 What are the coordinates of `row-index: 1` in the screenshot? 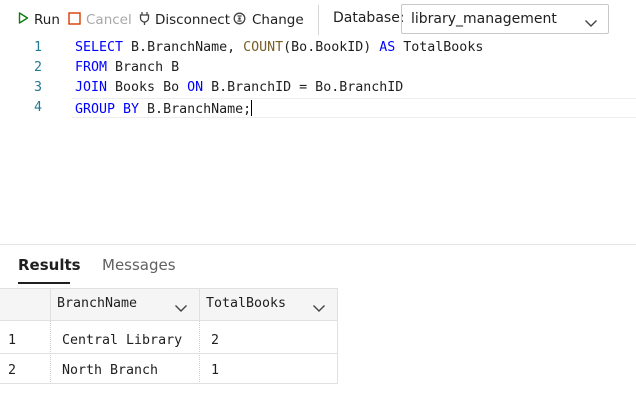 It's located at (12, 340).